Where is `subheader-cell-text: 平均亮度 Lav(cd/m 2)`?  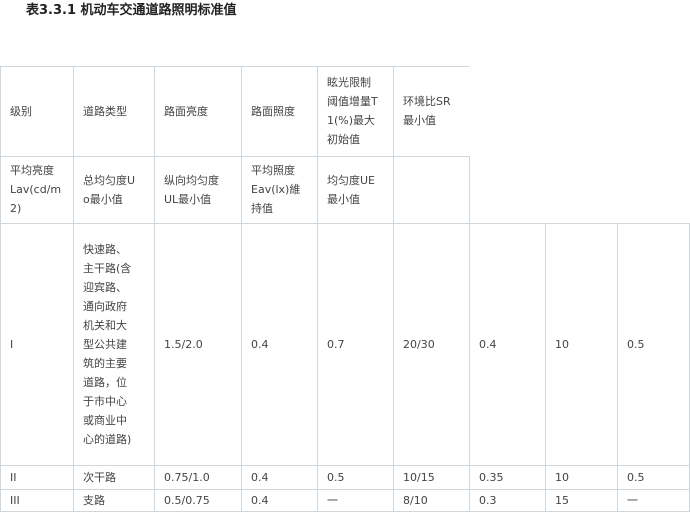
subheader-cell-text: 平均亮度 Lav(cd/m 2) is located at coordinates (36, 189).